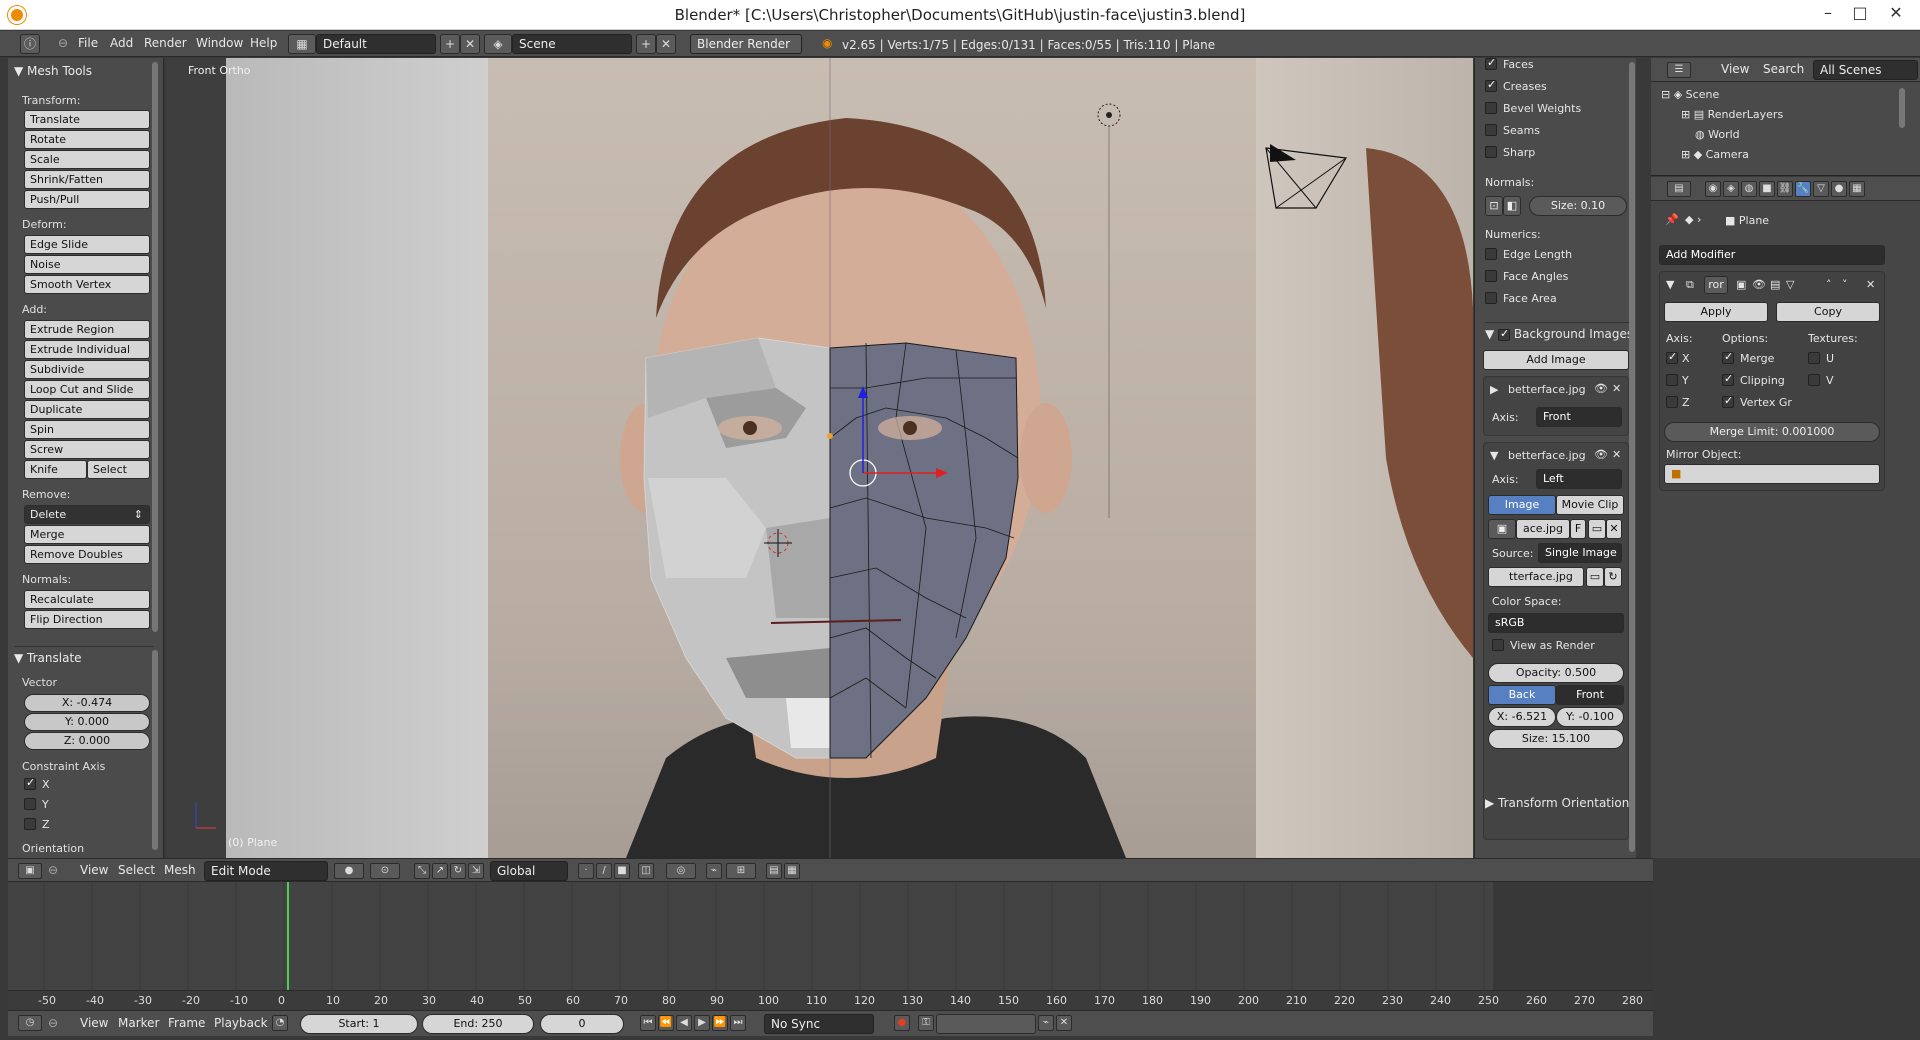 The height and width of the screenshot is (1040, 1920). What do you see at coordinates (1896, 14) in the screenshot?
I see `close-window-button: ✕` at bounding box center [1896, 14].